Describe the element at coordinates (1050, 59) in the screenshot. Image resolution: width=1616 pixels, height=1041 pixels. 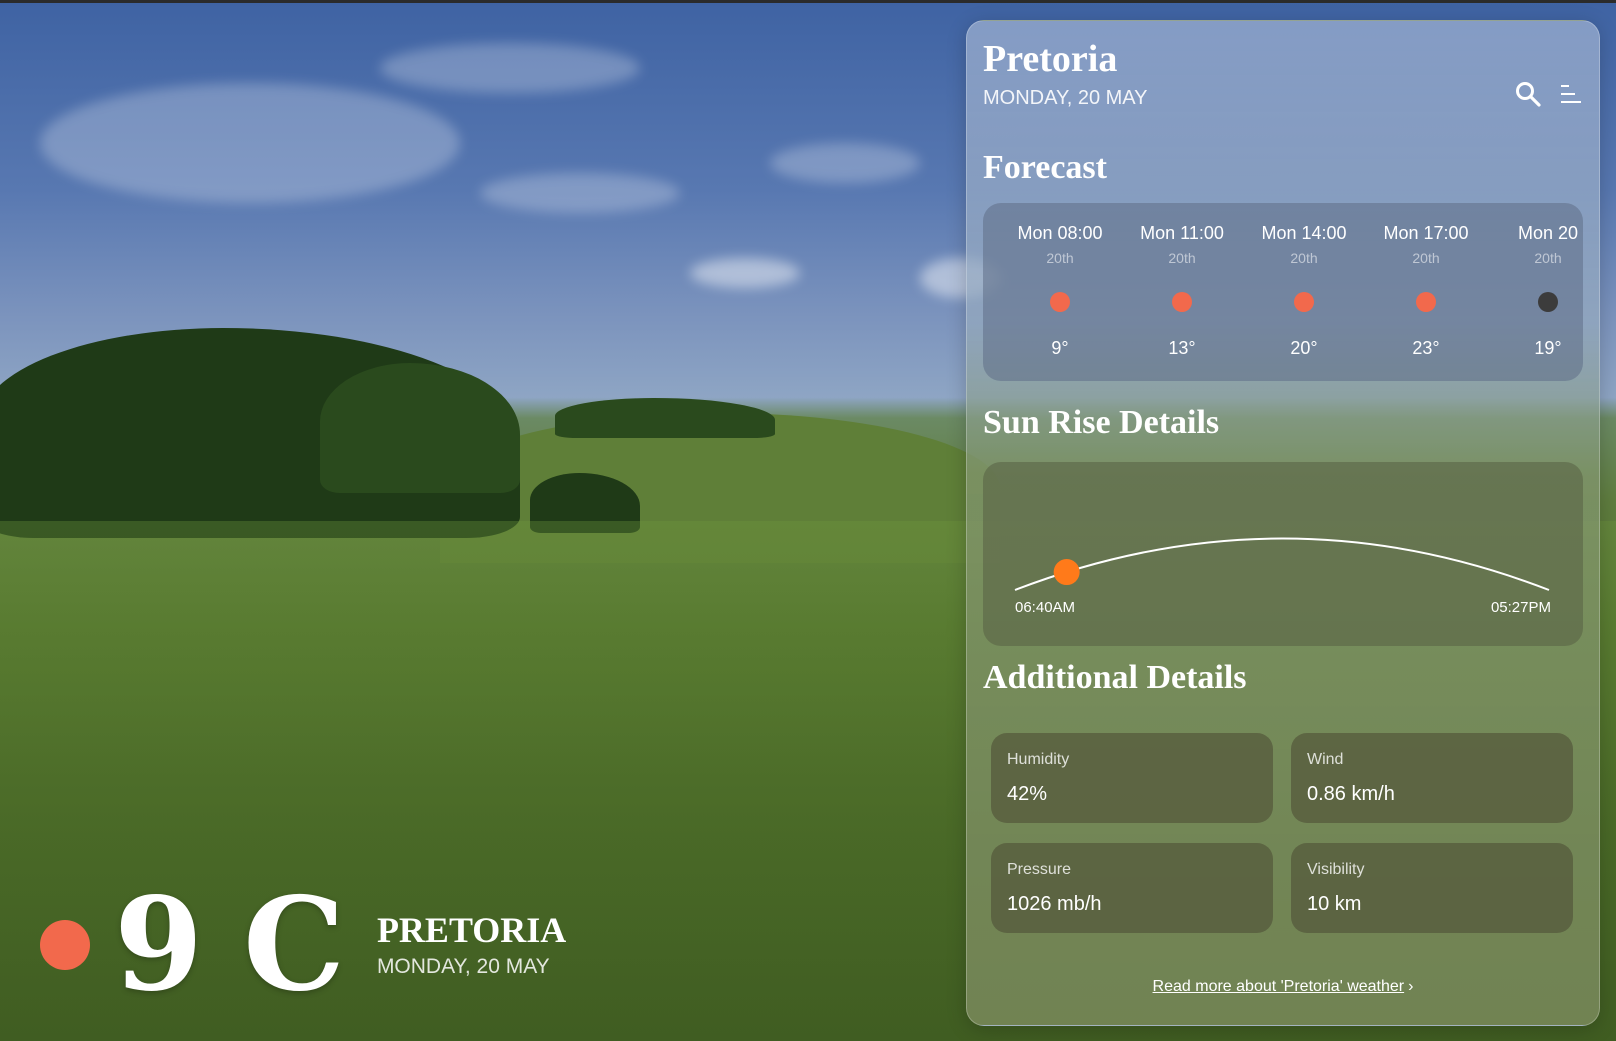
I see `panel-city: Pretoria` at that location.